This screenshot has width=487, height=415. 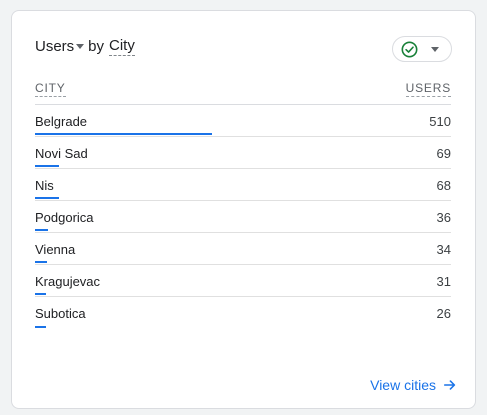 I want to click on city-name: Belgrade, so click(x=61, y=121).